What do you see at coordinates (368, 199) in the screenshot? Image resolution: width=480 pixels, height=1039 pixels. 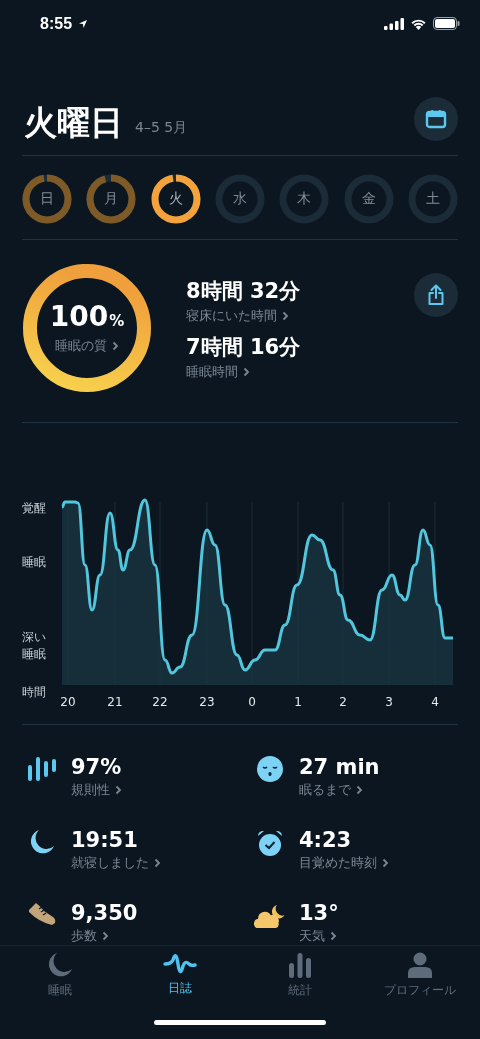 I see `day-button: 金` at bounding box center [368, 199].